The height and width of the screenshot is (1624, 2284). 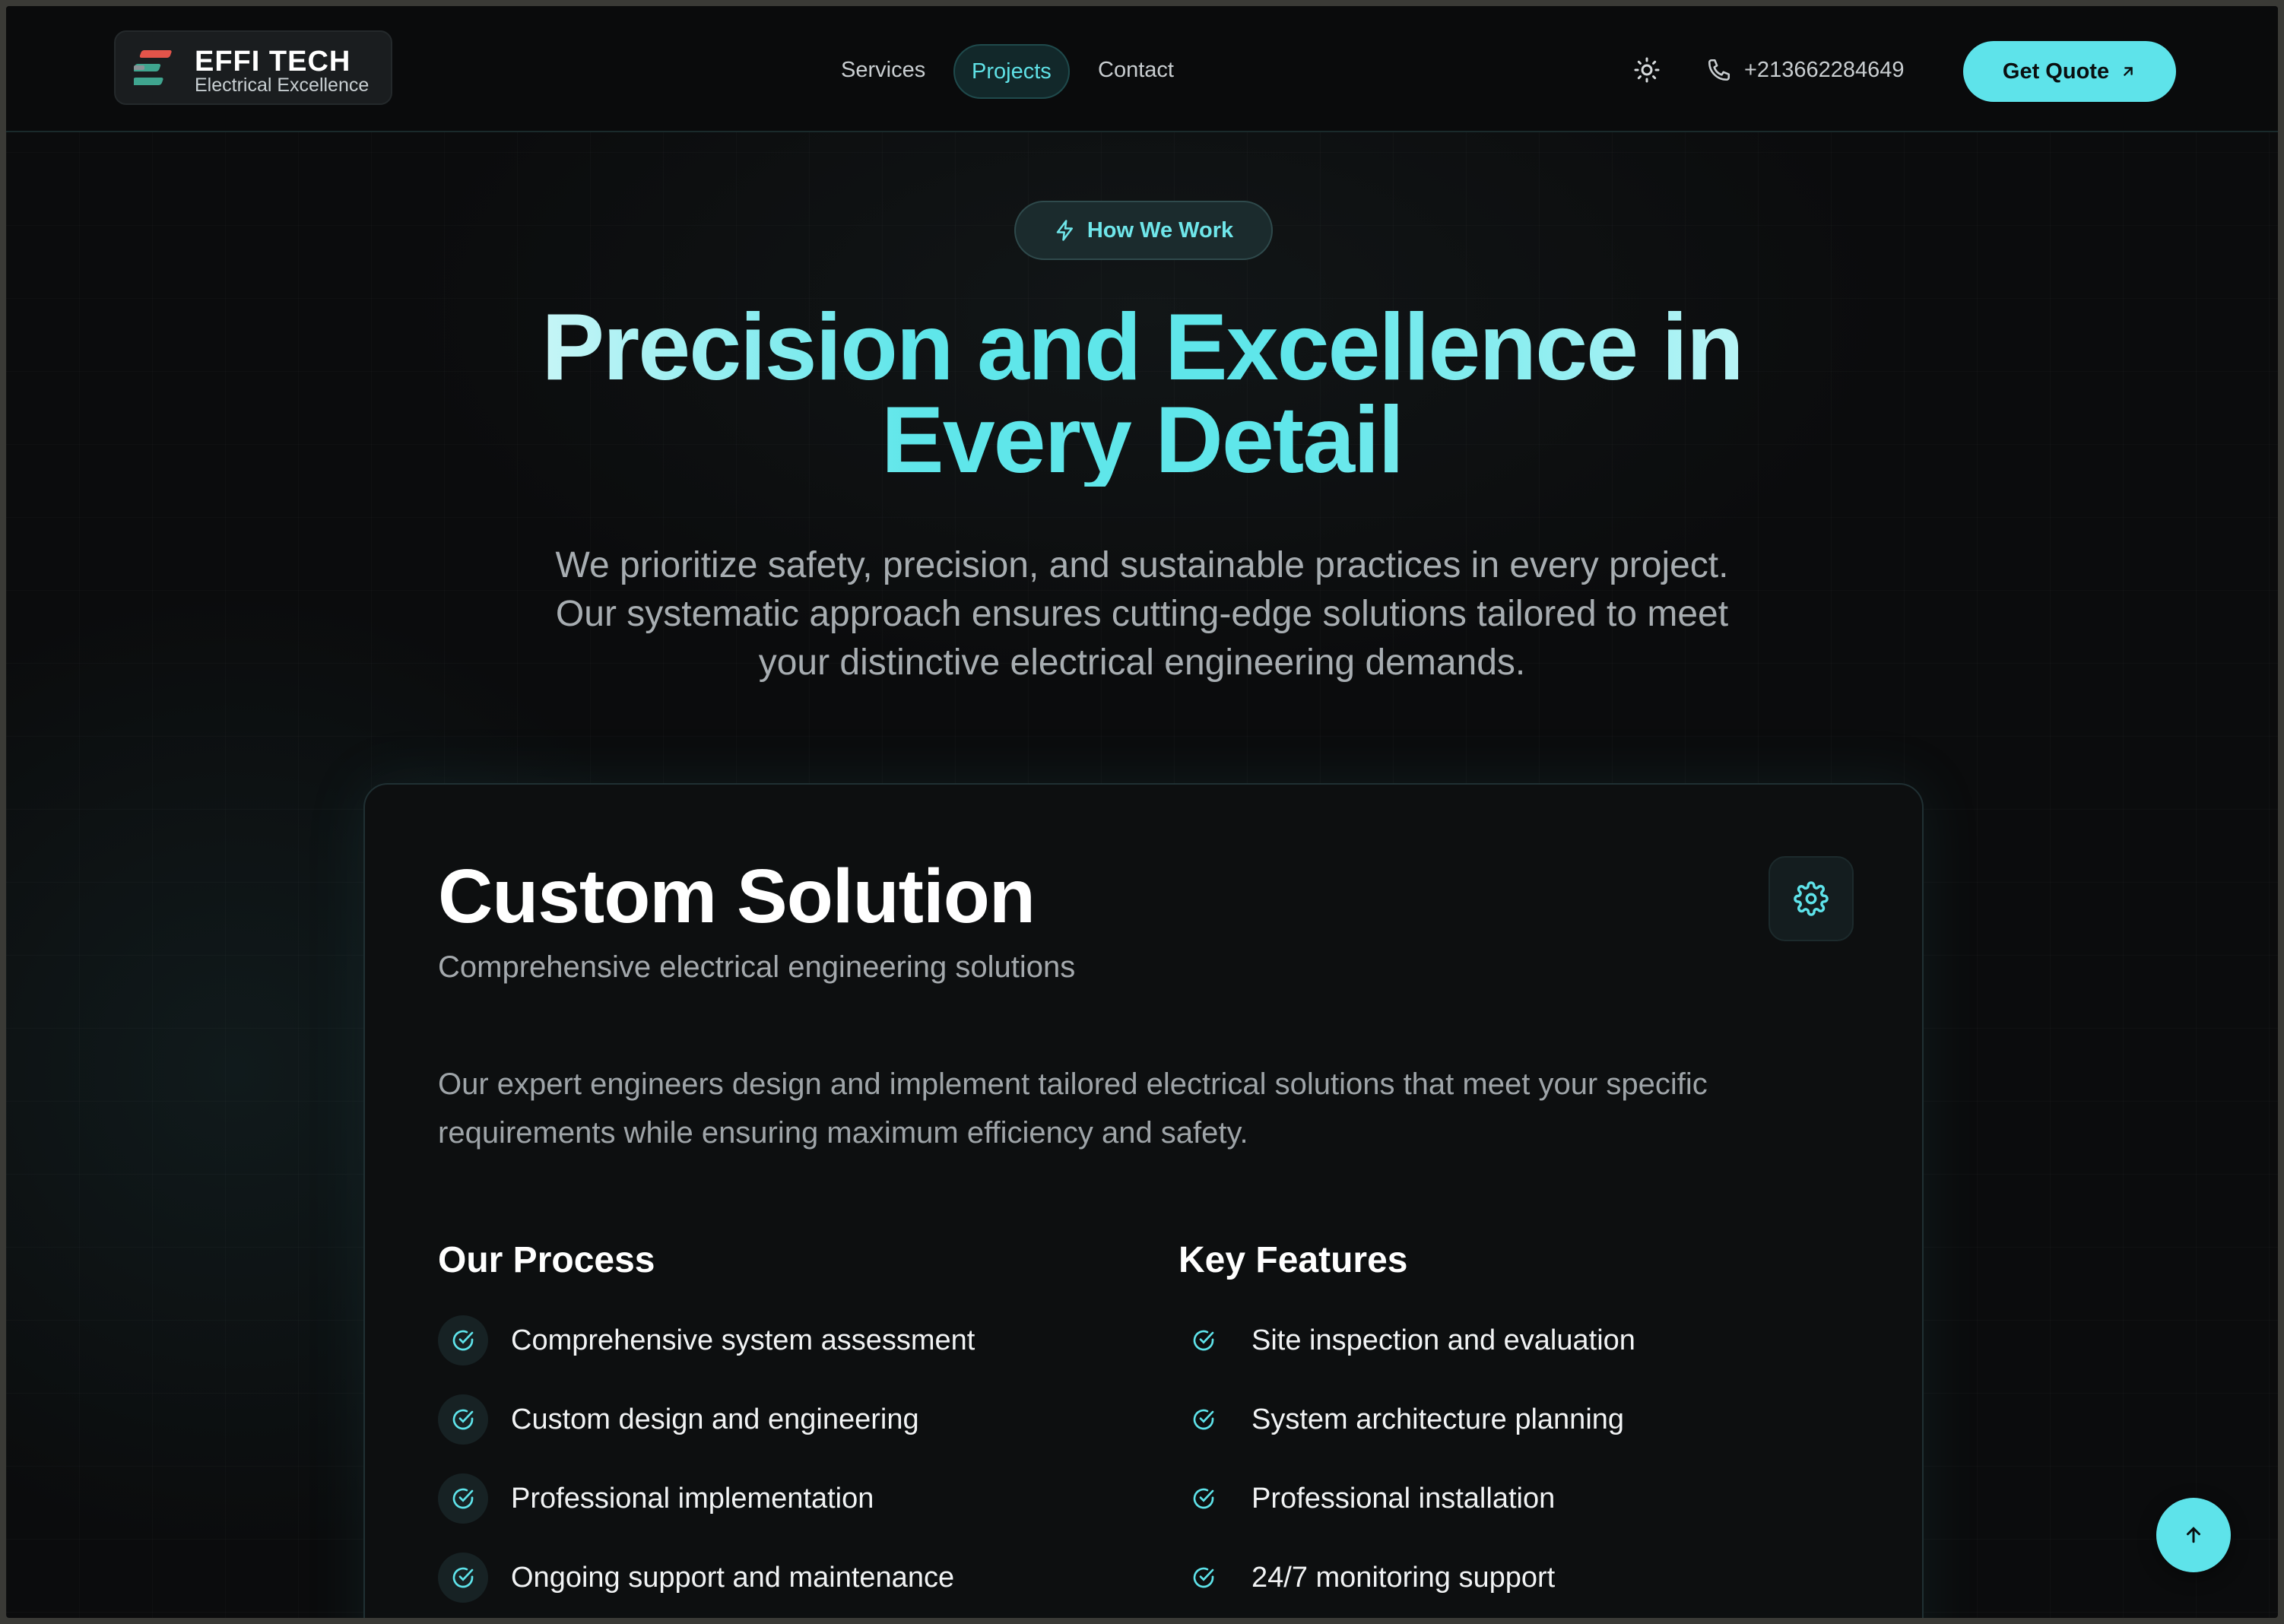 What do you see at coordinates (1443, 1340) in the screenshot?
I see `feature-item-text: Site inspection and evaluation` at bounding box center [1443, 1340].